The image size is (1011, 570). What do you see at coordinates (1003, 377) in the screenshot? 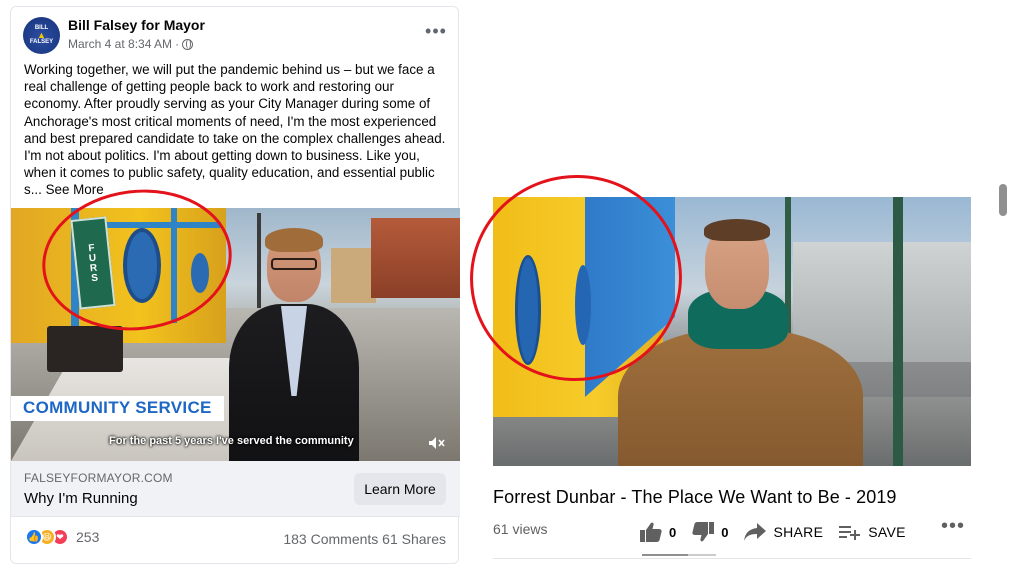
I see `scrollbar-track` at bounding box center [1003, 377].